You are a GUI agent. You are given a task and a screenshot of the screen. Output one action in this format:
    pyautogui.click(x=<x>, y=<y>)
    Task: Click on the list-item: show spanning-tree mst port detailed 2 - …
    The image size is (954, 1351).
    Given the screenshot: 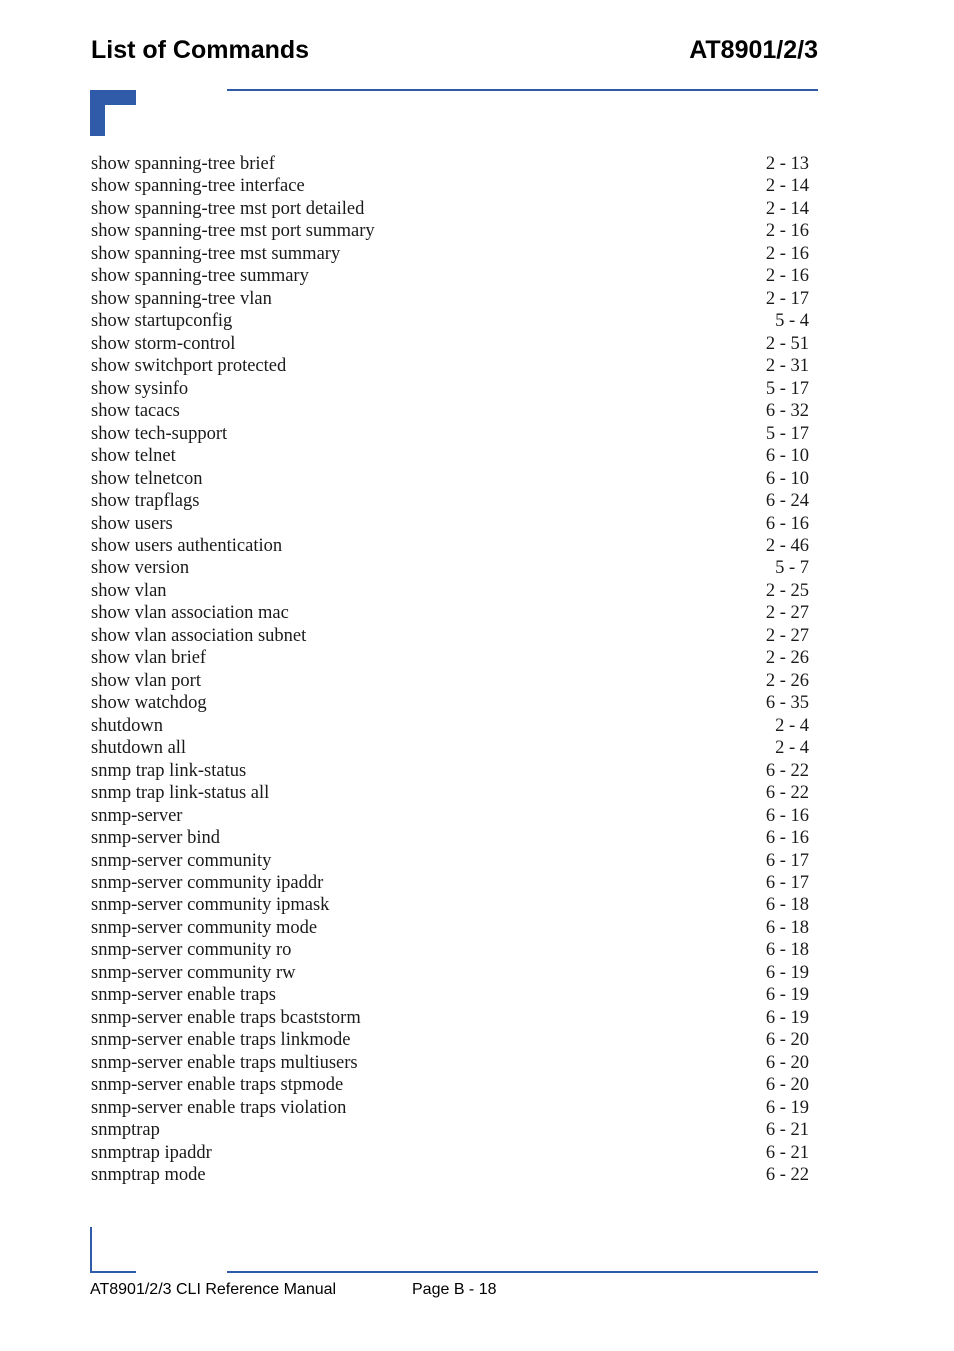 What is the action you would take?
    pyautogui.click(x=450, y=209)
    